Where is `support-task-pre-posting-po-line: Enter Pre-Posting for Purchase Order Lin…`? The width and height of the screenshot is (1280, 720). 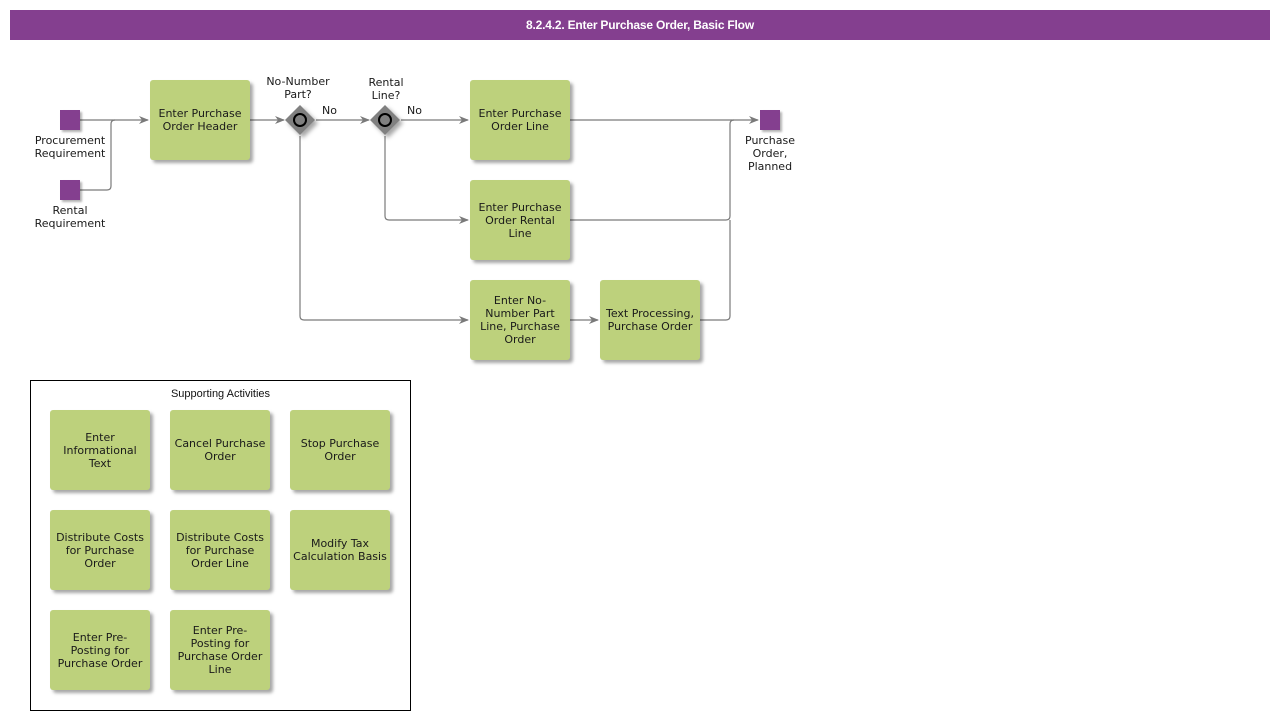
support-task-pre-posting-po-line: Enter Pre-Posting for Purchase Order Lin… is located at coordinates (220, 650).